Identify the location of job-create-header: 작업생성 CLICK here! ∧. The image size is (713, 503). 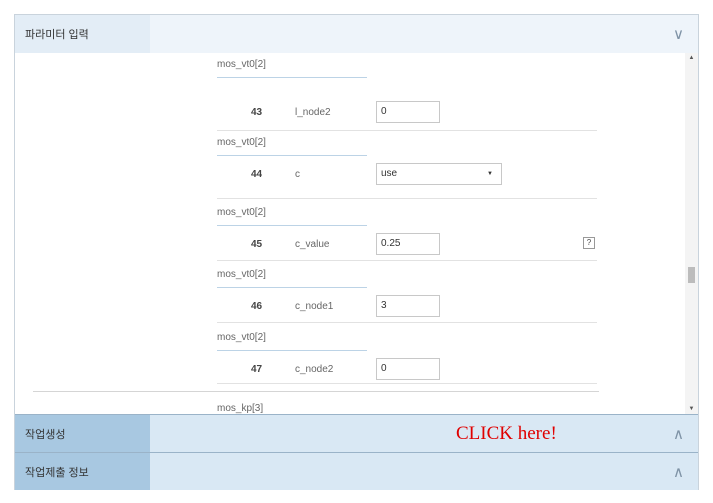
(356, 433).